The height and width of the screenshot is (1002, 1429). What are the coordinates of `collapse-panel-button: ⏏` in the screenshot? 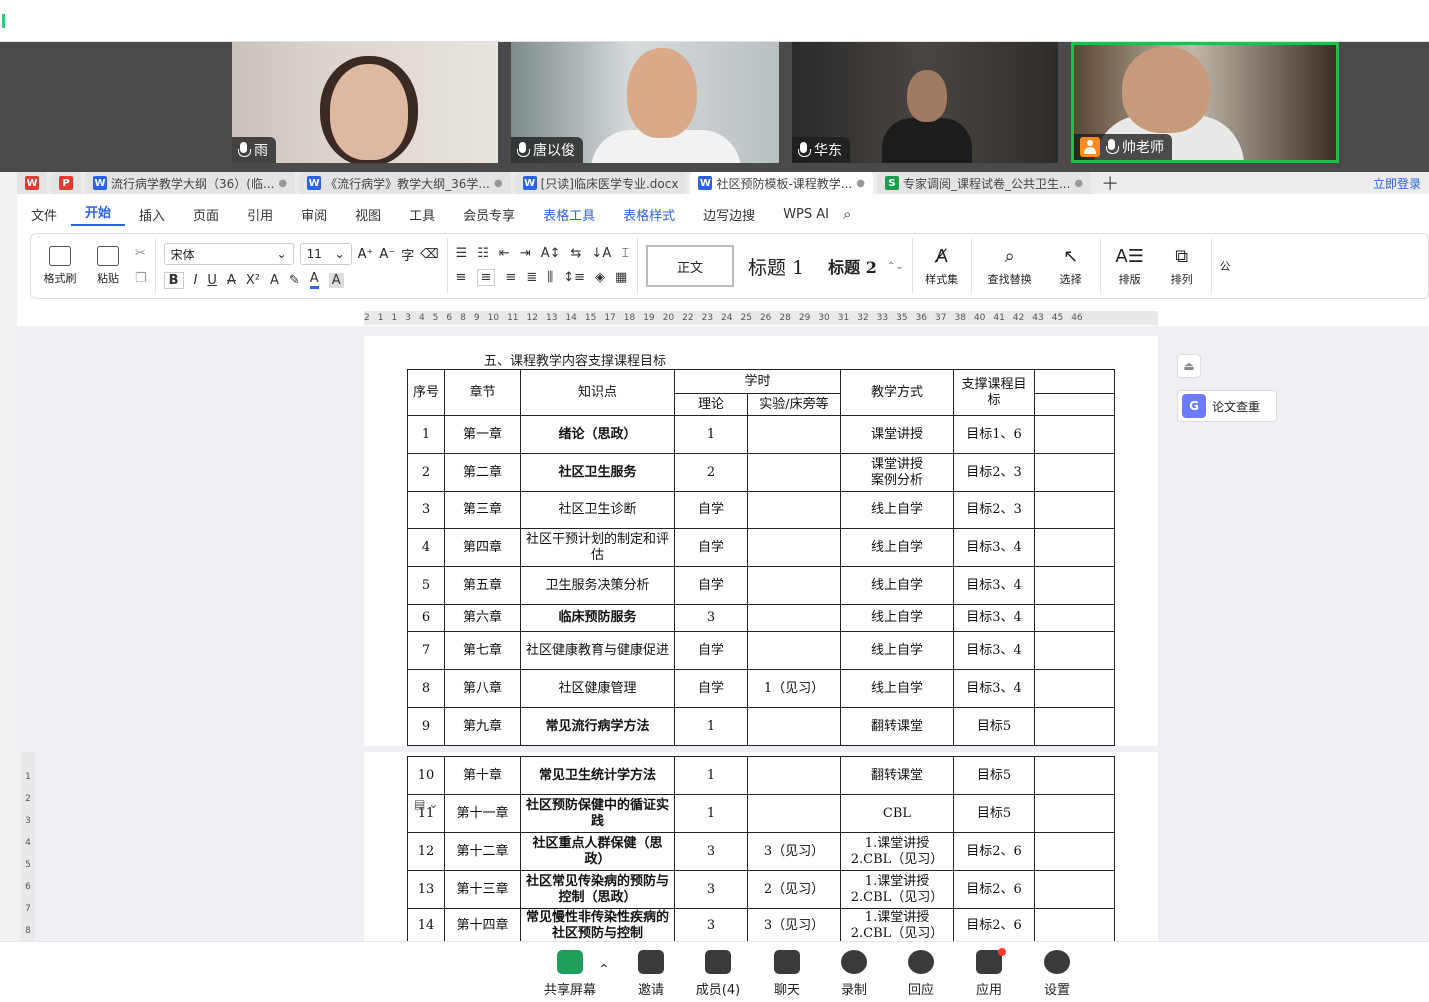 It's located at (1189, 366).